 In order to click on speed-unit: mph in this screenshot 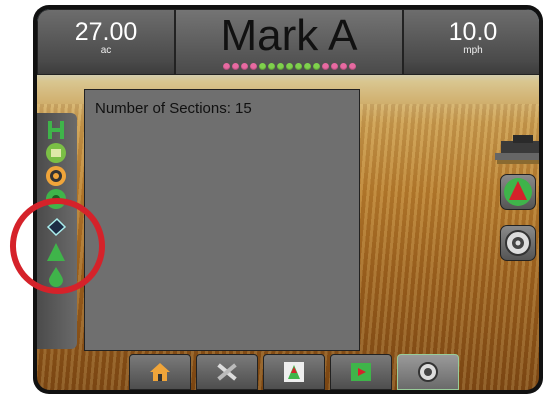, I will do `click(473, 50)`.